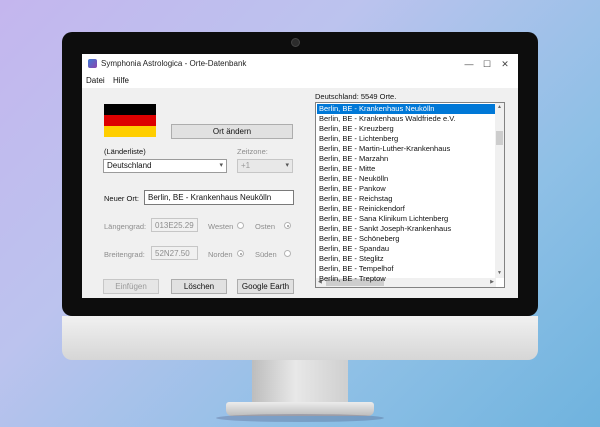 The height and width of the screenshot is (427, 600). I want to click on vertical-scroll-thumb, so click(499, 138).